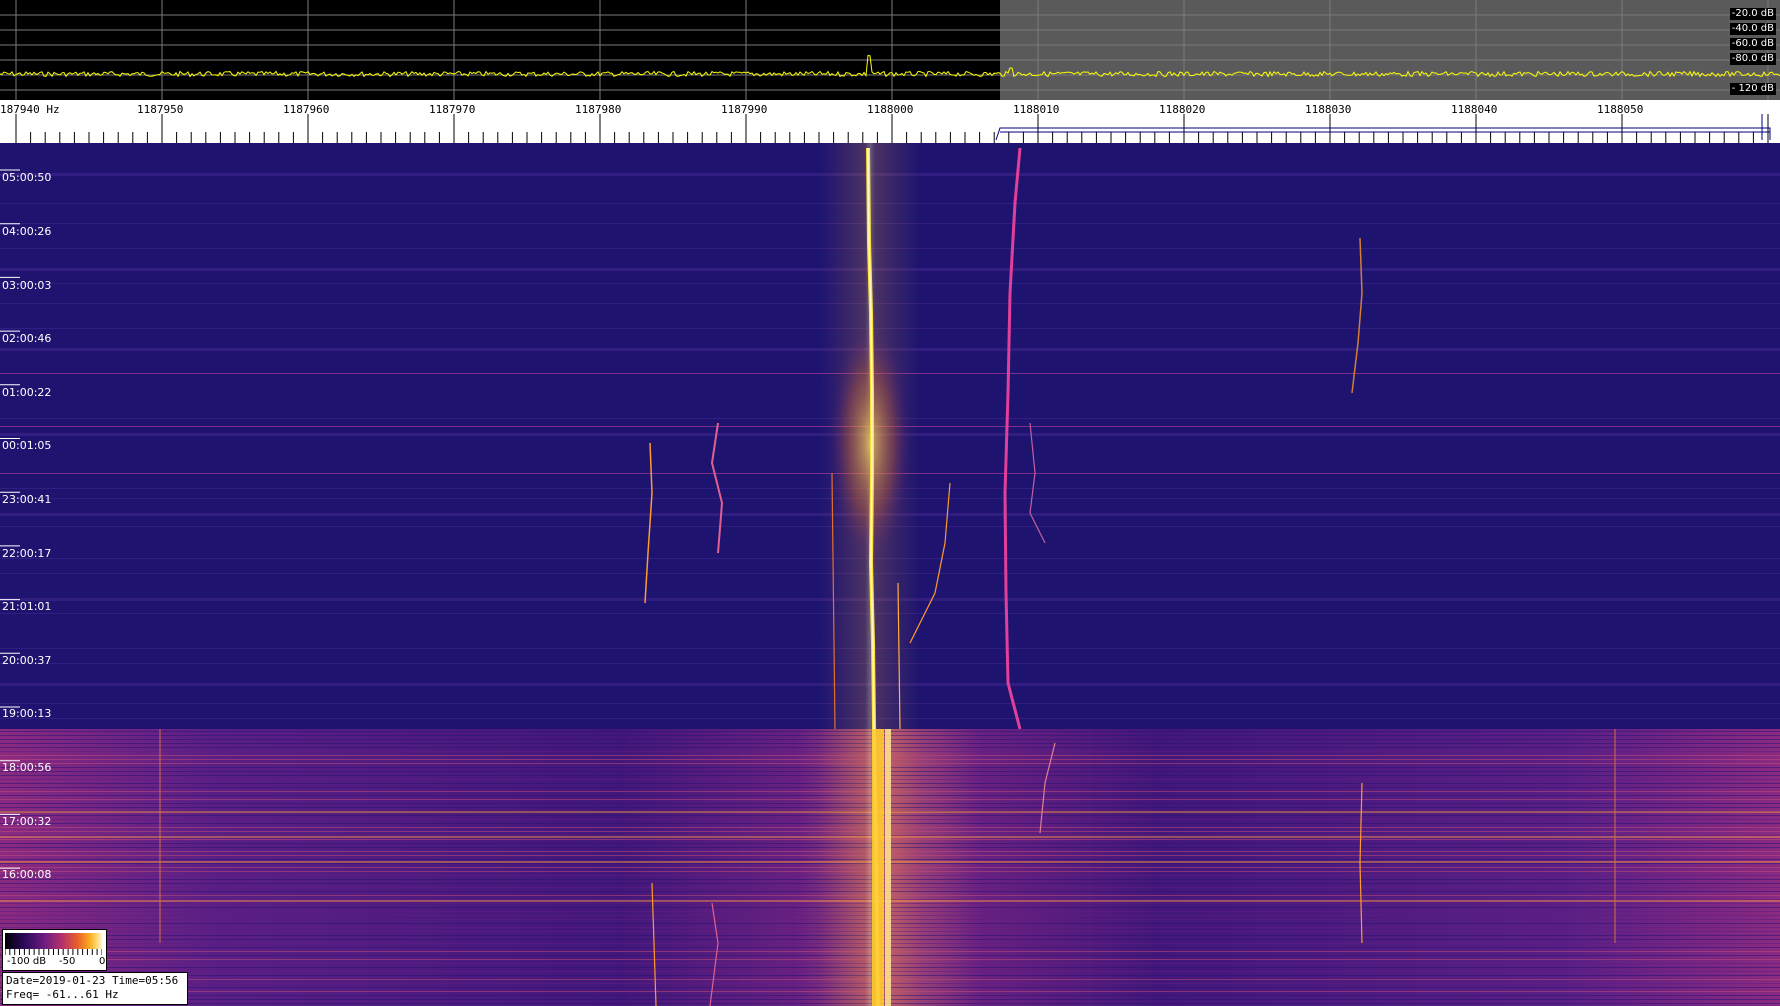 This screenshot has width=1780, height=1006. What do you see at coordinates (67, 961) in the screenshot?
I see `scale-label-mid: -50` at bounding box center [67, 961].